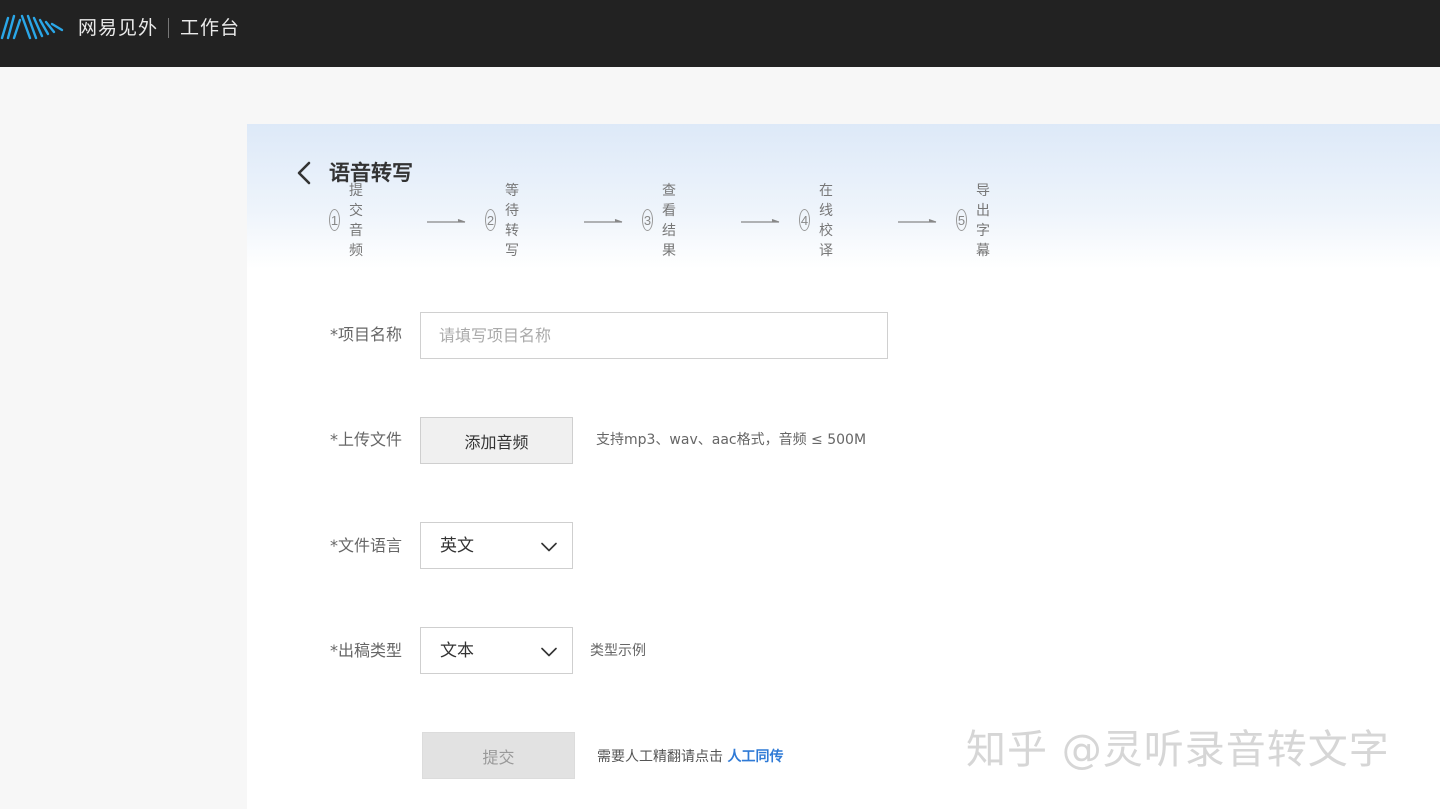  I want to click on type-example-link: 类型示例, so click(618, 651).